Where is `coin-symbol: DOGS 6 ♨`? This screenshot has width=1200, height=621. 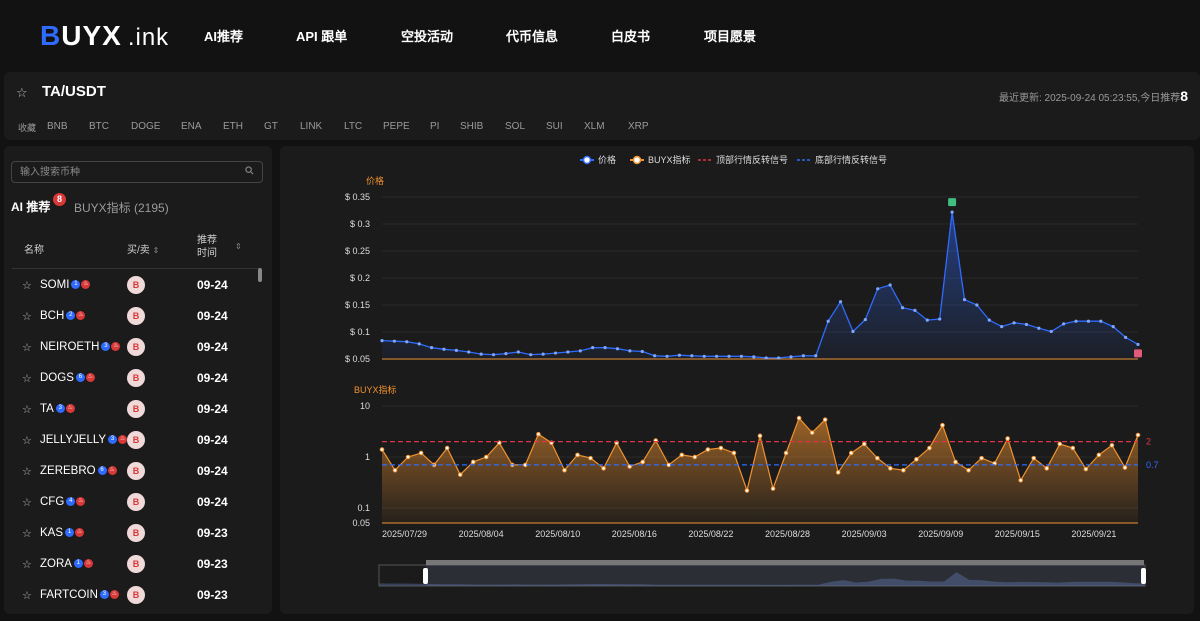
coin-symbol: DOGS 6 ♨ is located at coordinates (67, 378).